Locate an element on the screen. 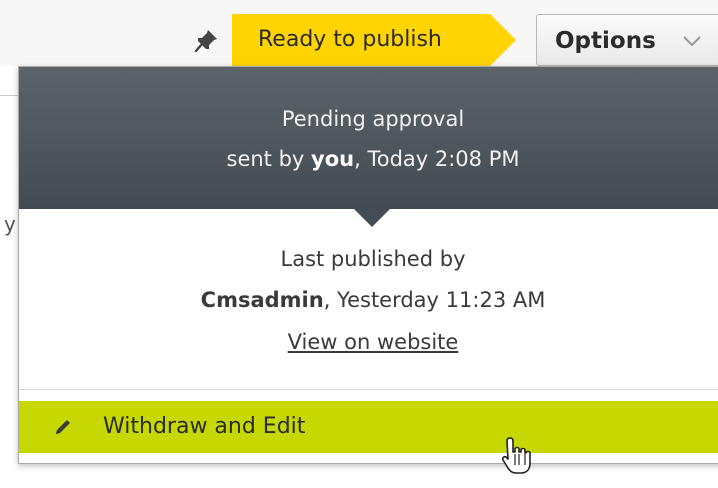 Image resolution: width=718 pixels, height=488 pixels. withdraw-and-edit-label: Withdraw and Edit is located at coordinates (204, 426).